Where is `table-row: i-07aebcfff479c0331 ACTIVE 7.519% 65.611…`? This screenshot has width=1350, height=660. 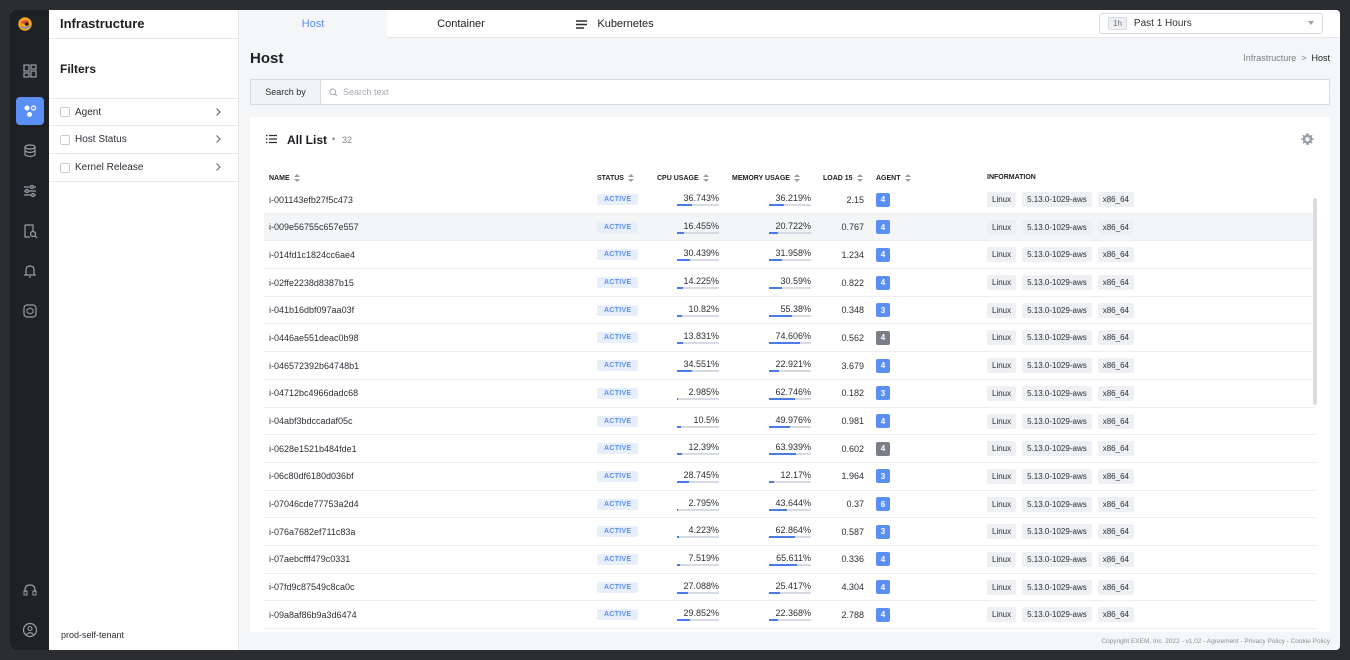 table-row: i-07aebcfff479c0331 ACTIVE 7.519% 65.611… is located at coordinates (790, 560).